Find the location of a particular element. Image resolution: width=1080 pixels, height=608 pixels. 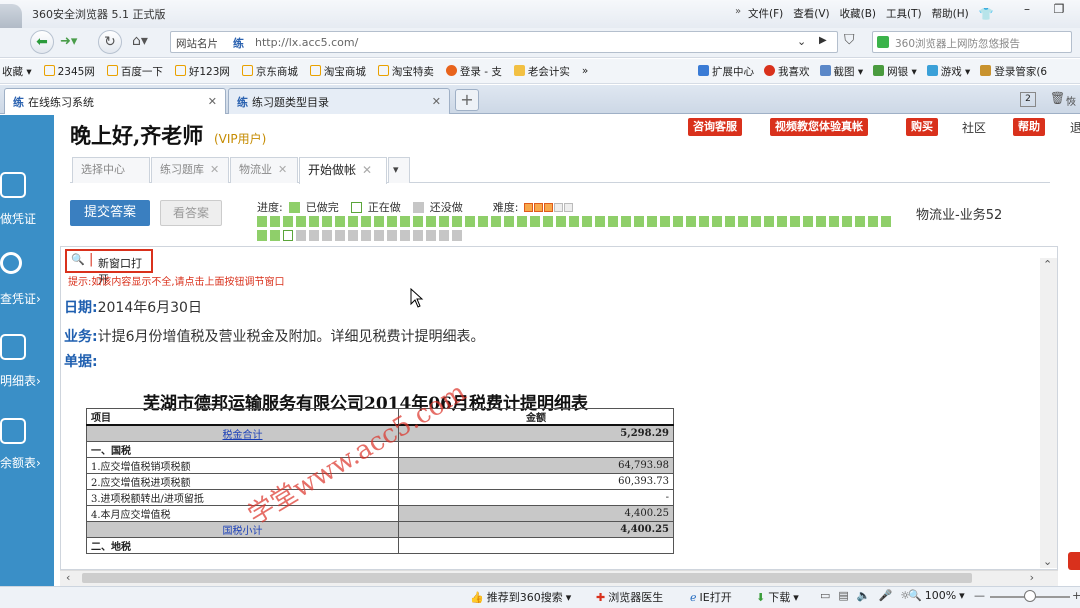

skin-icon: 👕 is located at coordinates (986, 14).